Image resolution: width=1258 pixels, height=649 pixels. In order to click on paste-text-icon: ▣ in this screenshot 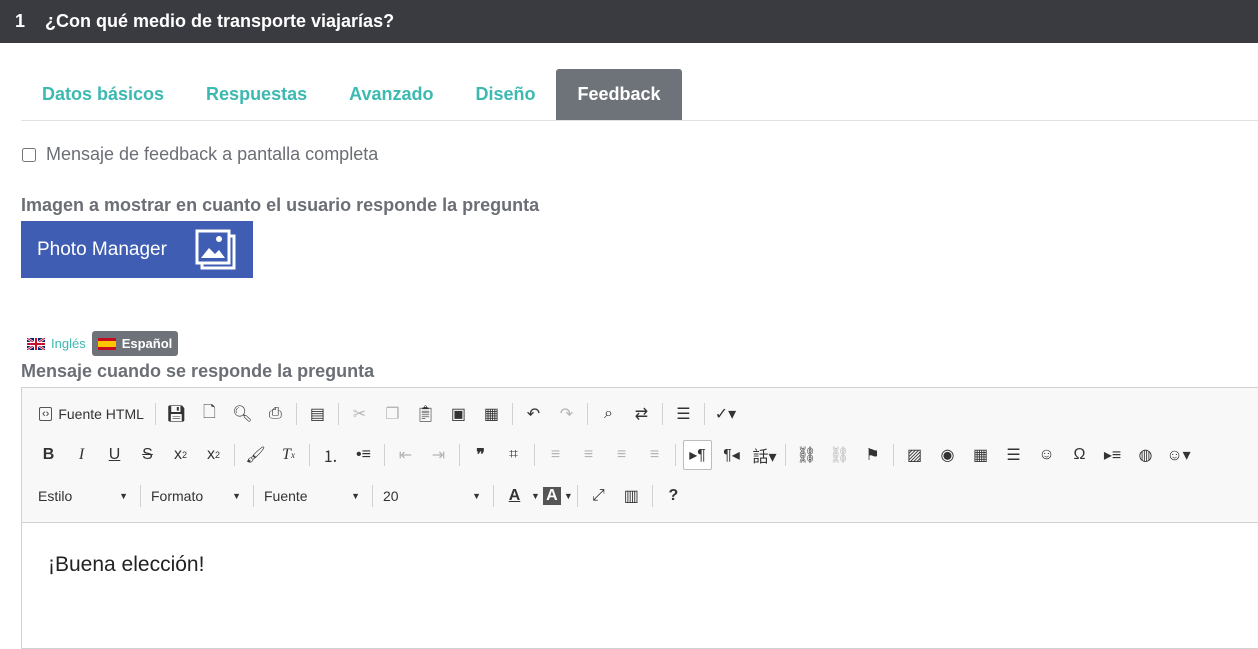, I will do `click(458, 414)`.